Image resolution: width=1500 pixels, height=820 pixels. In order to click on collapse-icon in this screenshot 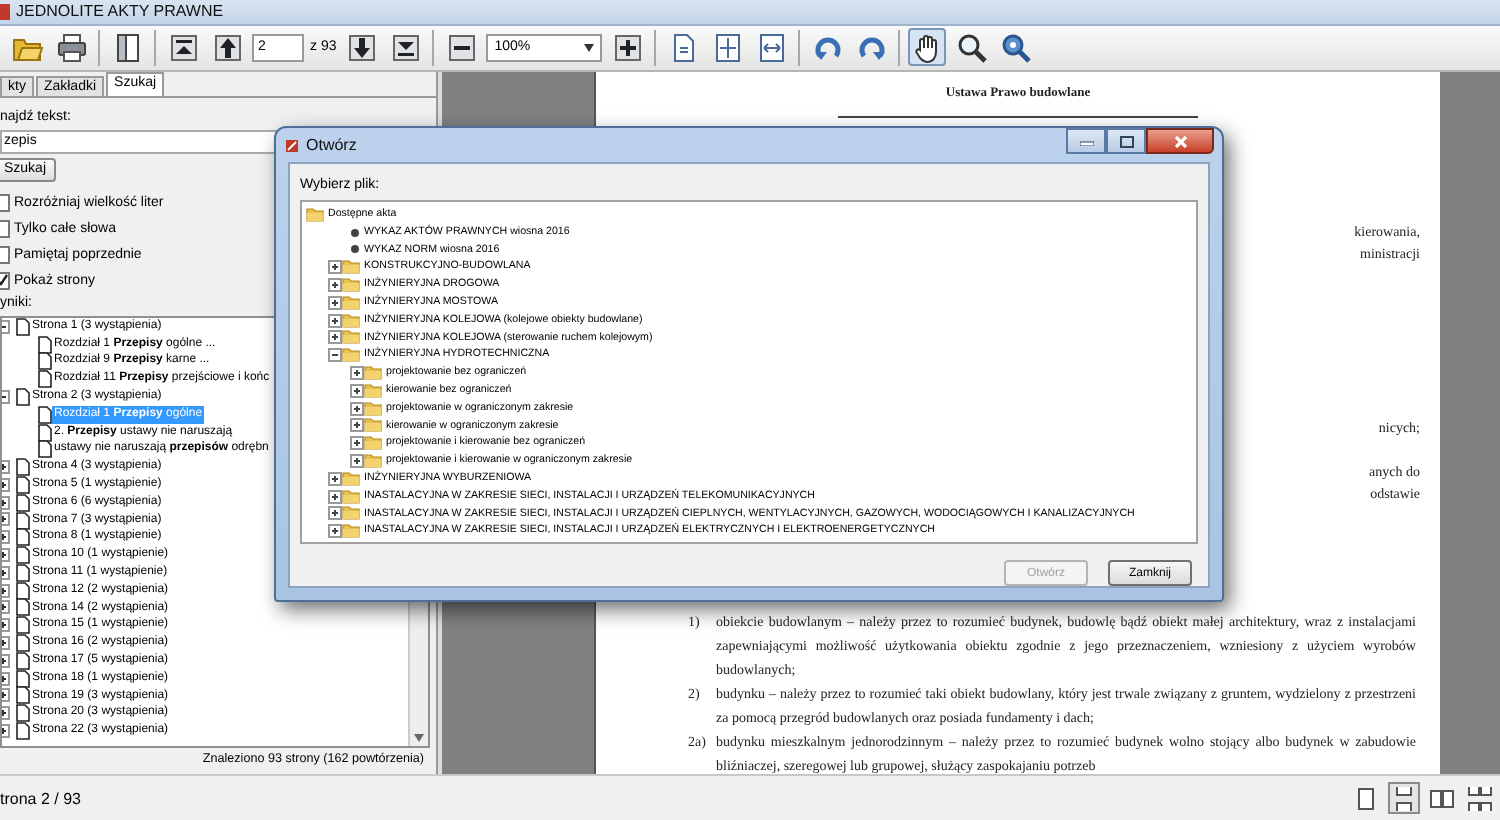, I will do `click(335, 355)`.